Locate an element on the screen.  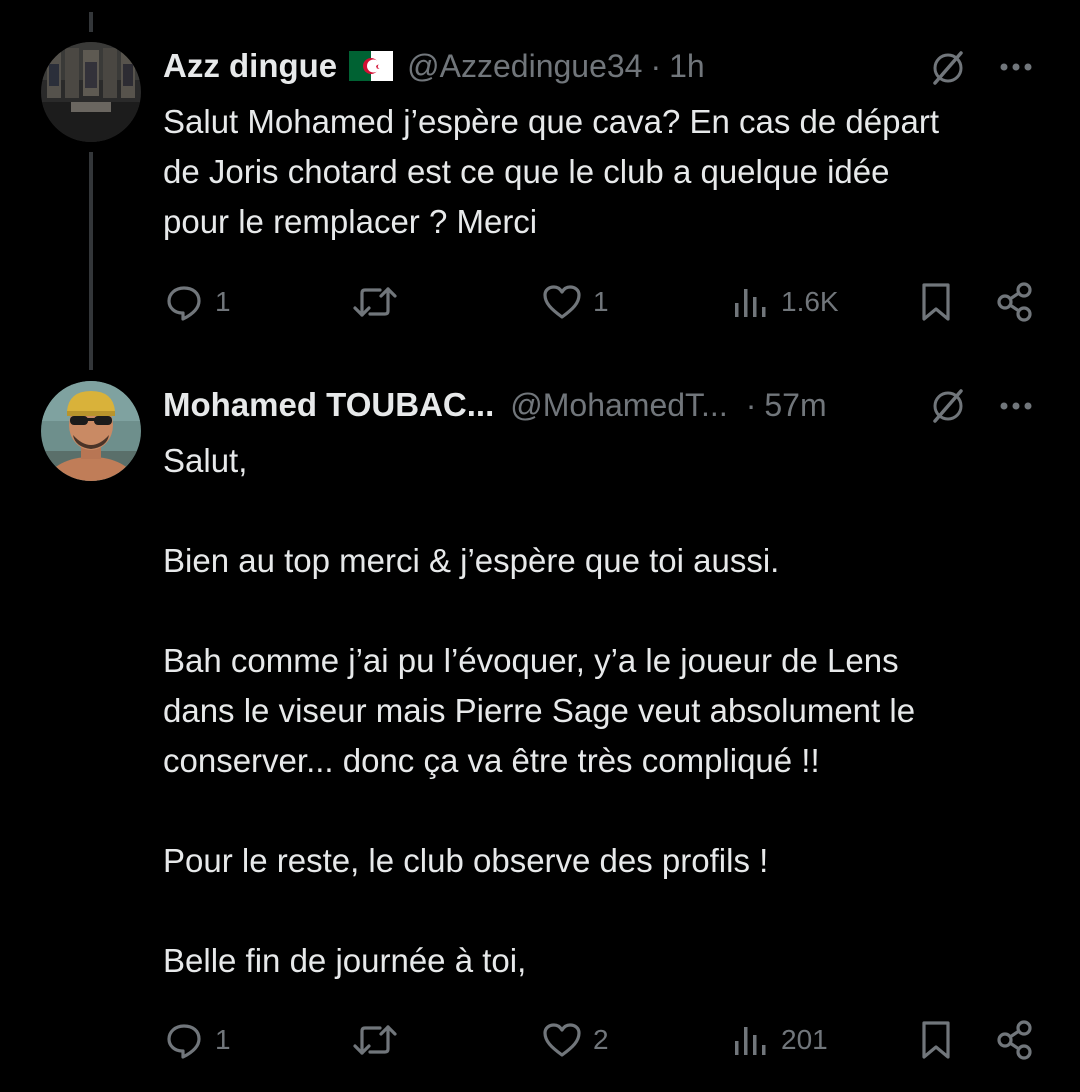
person-with-cap-avatar is located at coordinates (91, 431).